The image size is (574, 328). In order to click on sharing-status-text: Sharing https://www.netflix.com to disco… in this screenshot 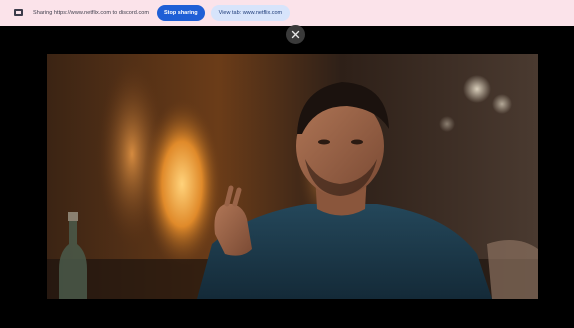, I will do `click(91, 13)`.